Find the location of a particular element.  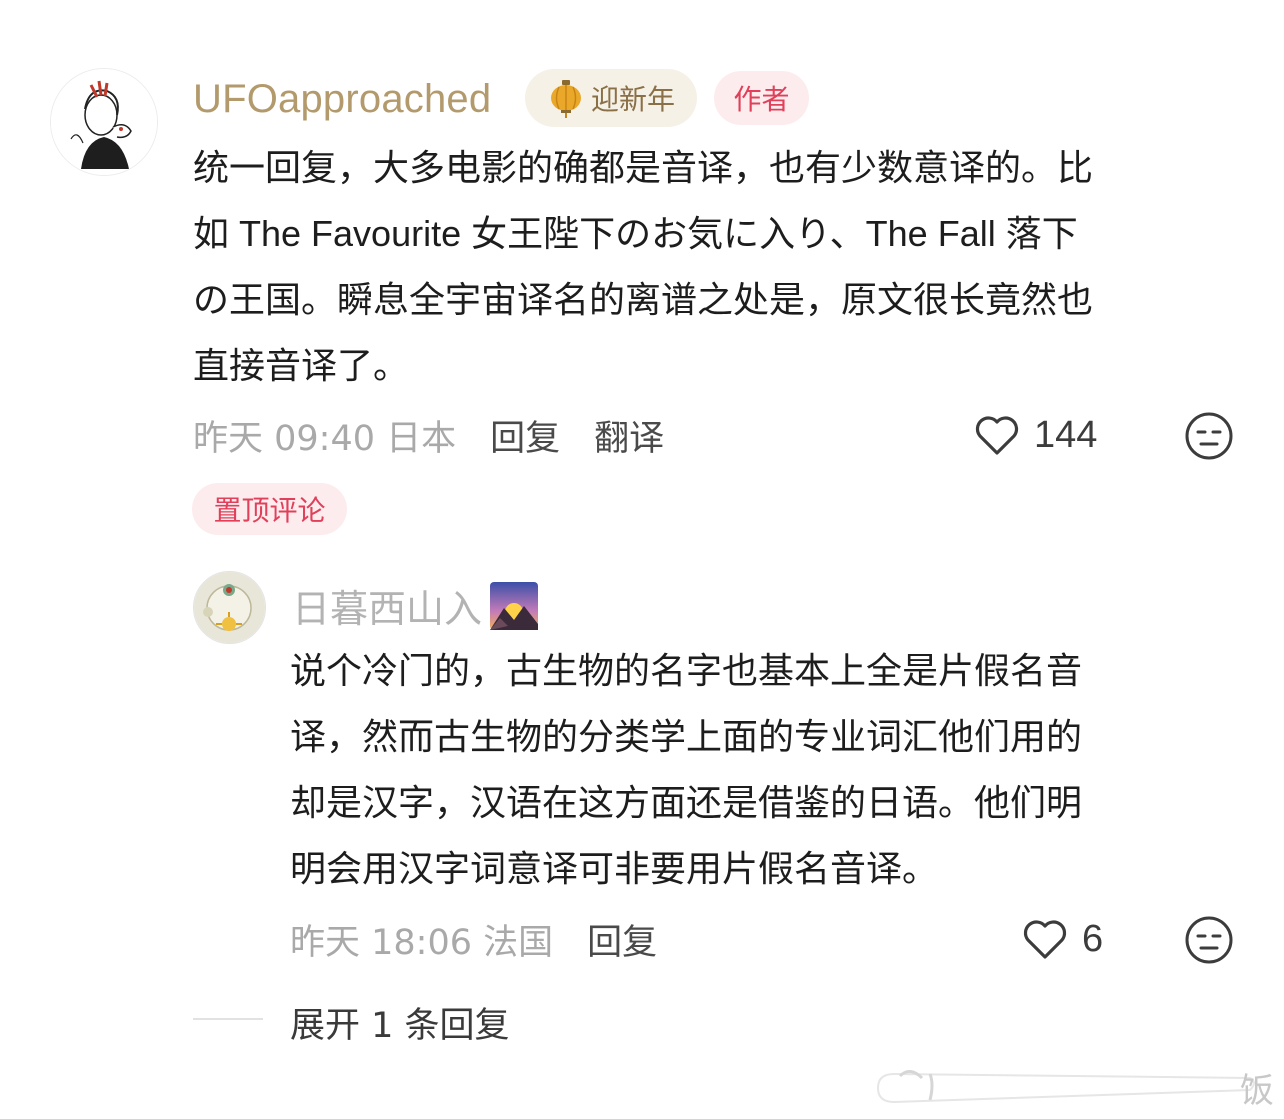

avatar is located at coordinates (104, 122).